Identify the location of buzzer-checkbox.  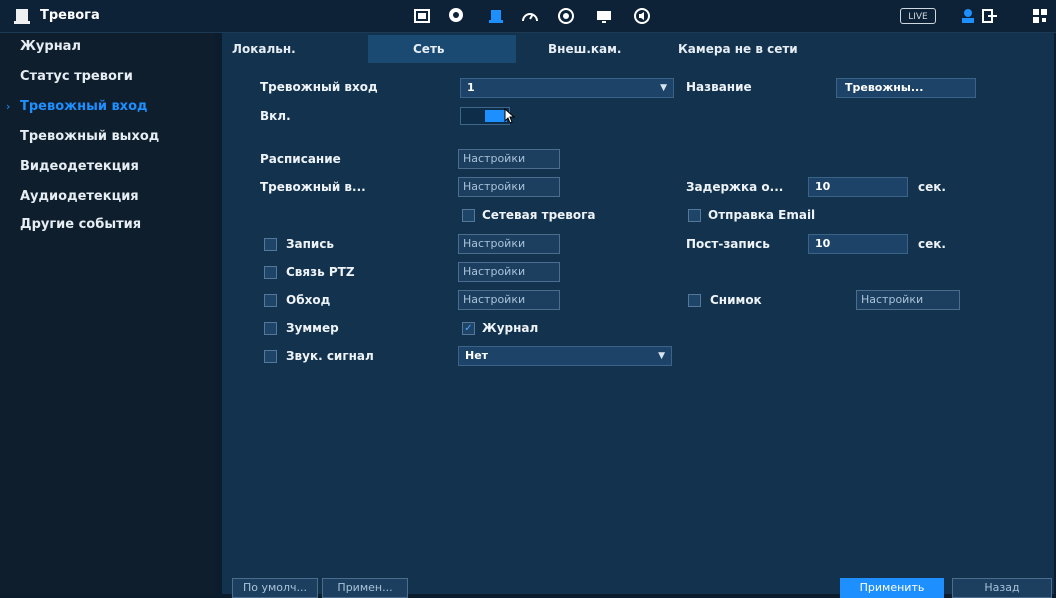
(270, 328).